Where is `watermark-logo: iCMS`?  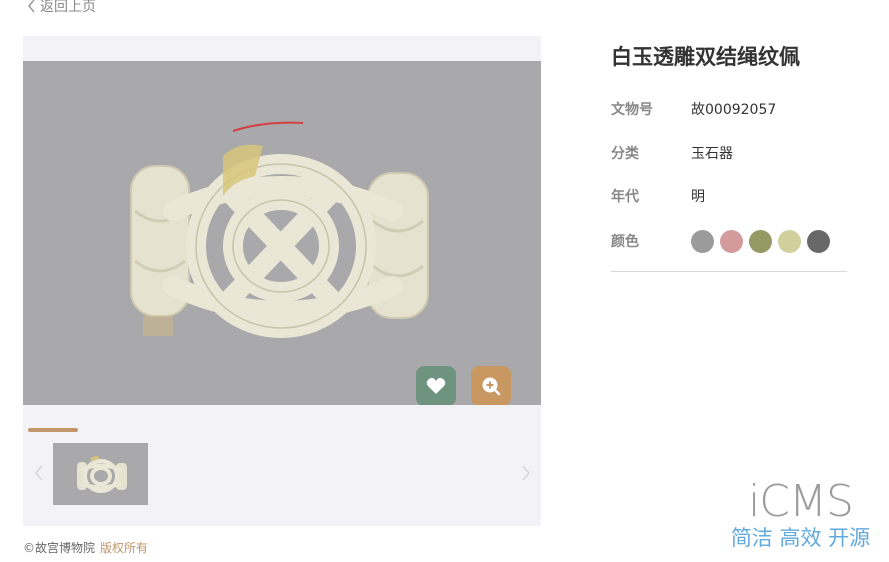 watermark-logo: iCMS is located at coordinates (801, 501).